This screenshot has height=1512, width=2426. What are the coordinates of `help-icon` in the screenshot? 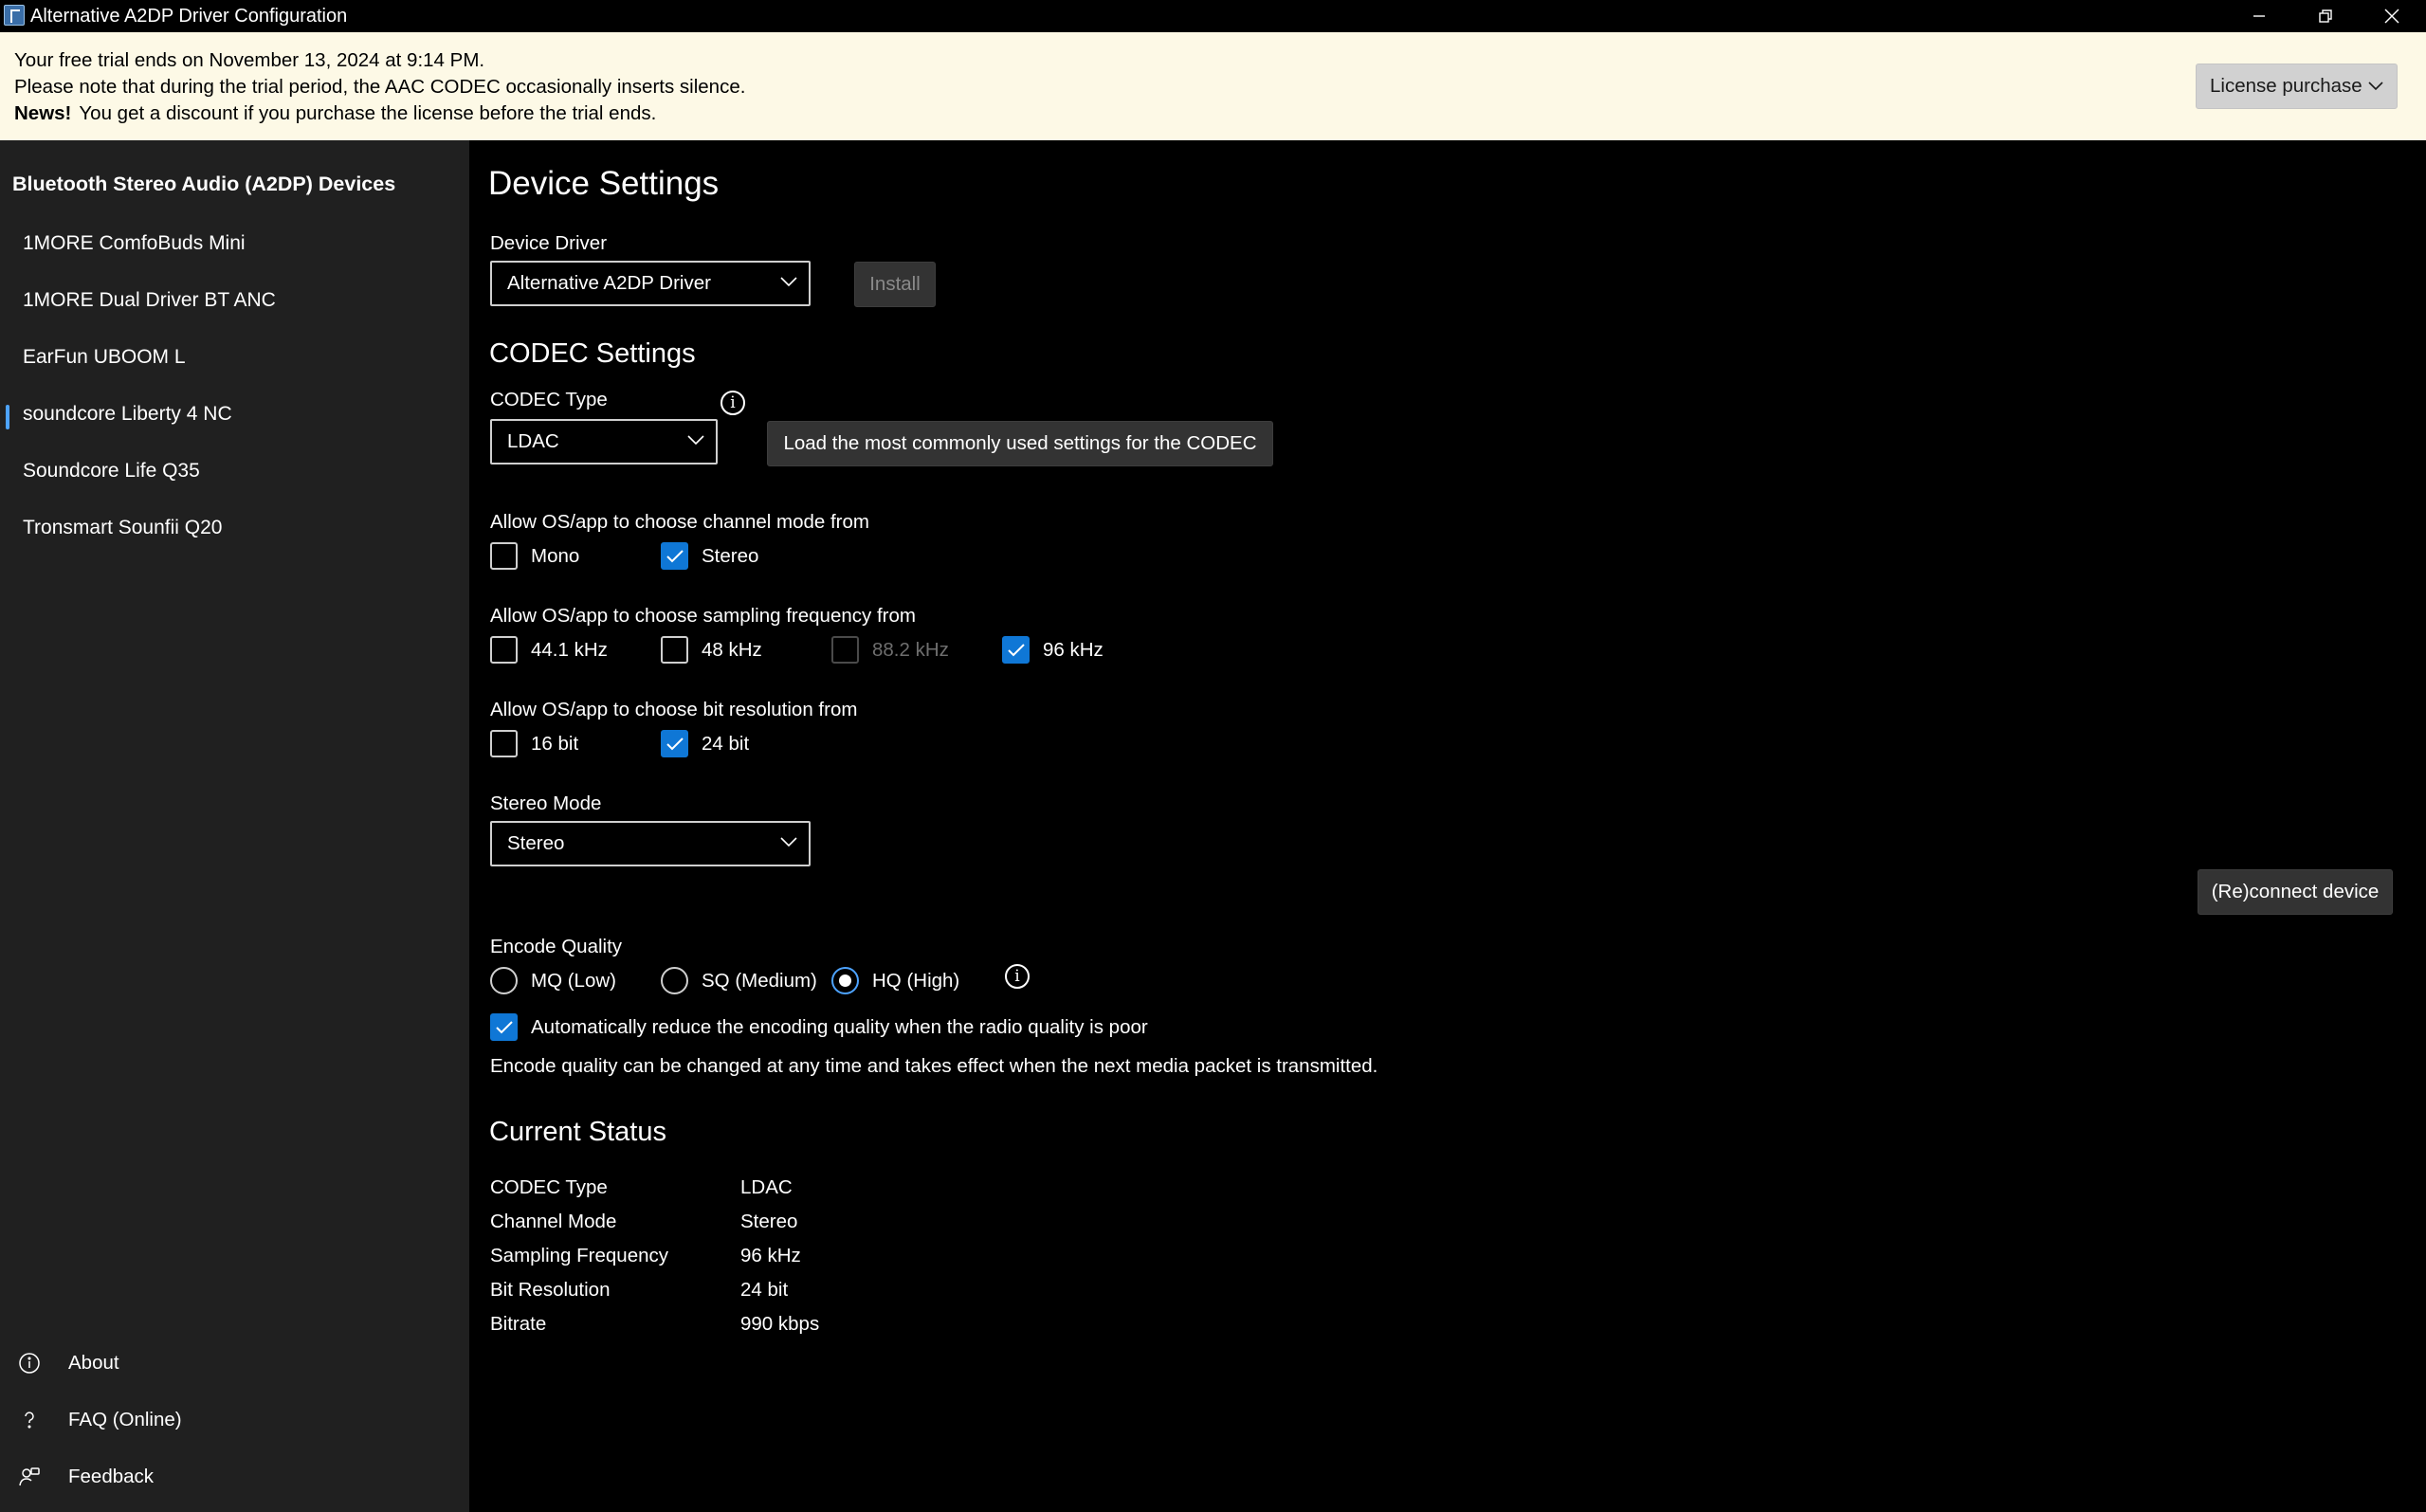 It's located at (29, 1420).